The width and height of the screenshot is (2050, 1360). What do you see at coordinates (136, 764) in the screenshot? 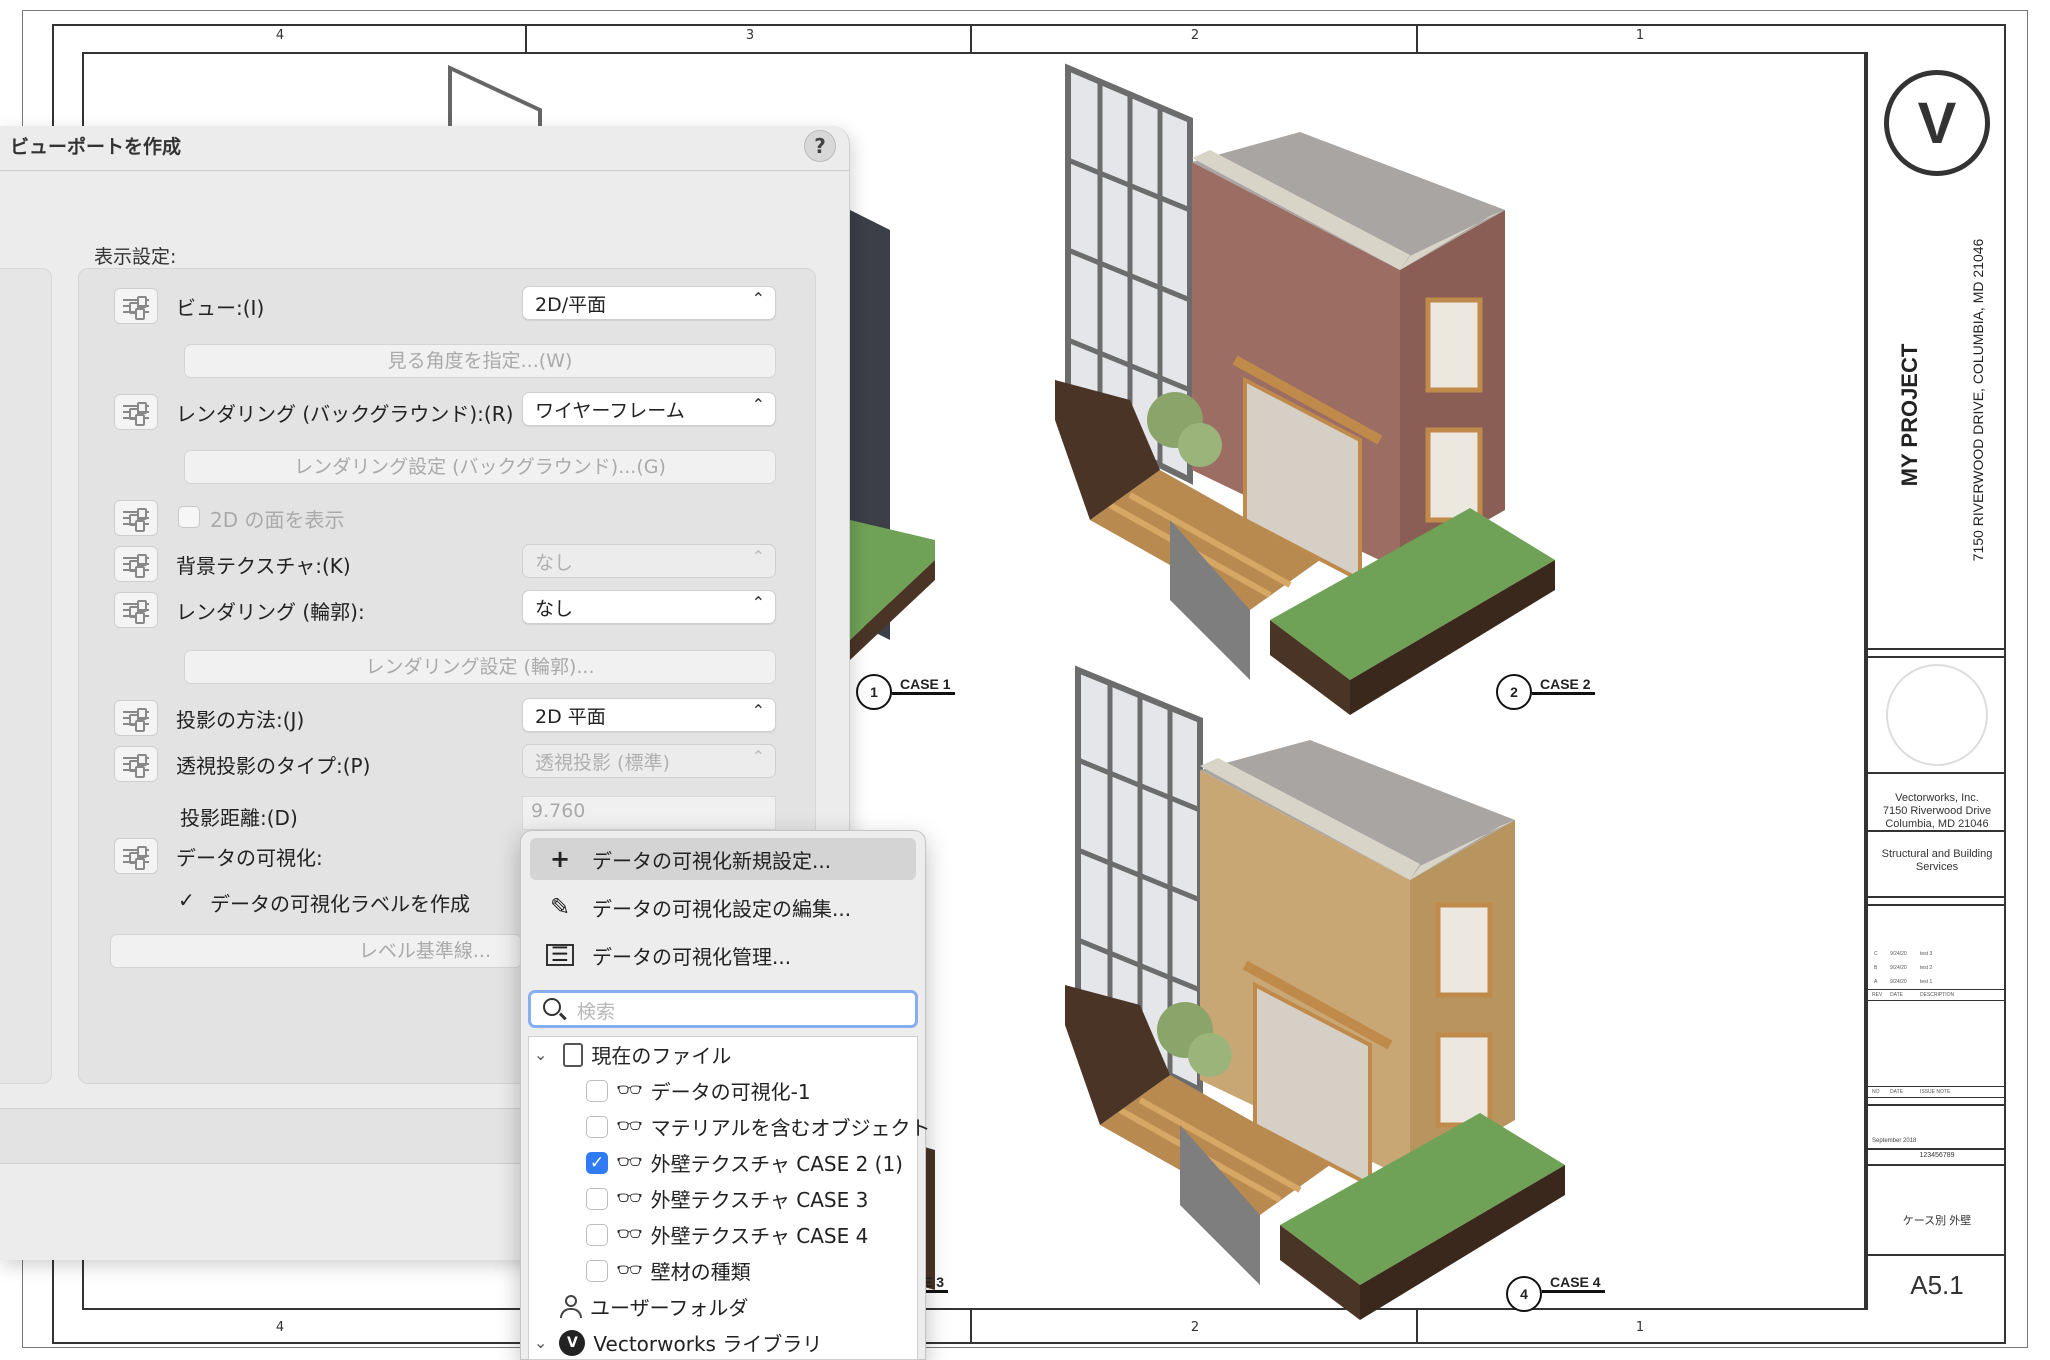
I see `perspective-settings-icon` at bounding box center [136, 764].